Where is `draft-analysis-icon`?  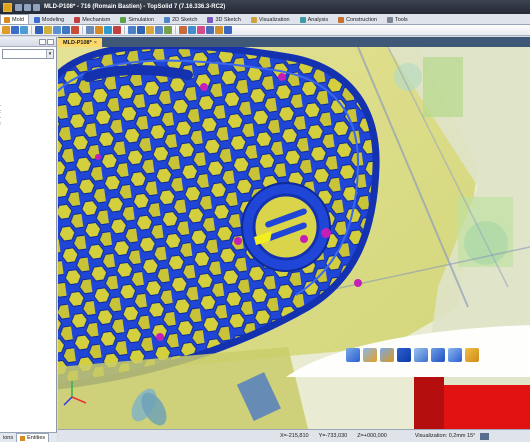 draft-analysis-icon is located at coordinates (201, 30).